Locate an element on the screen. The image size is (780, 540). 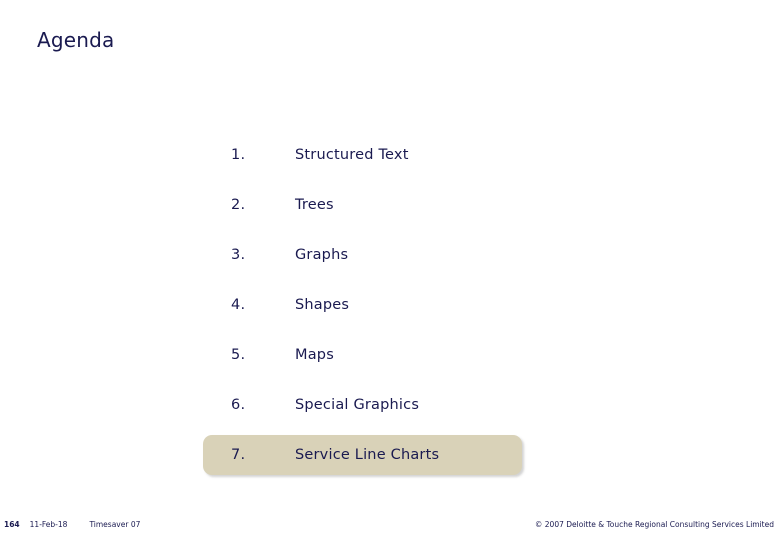
footer-deck-name: Timesaver 07 is located at coordinates (115, 524).